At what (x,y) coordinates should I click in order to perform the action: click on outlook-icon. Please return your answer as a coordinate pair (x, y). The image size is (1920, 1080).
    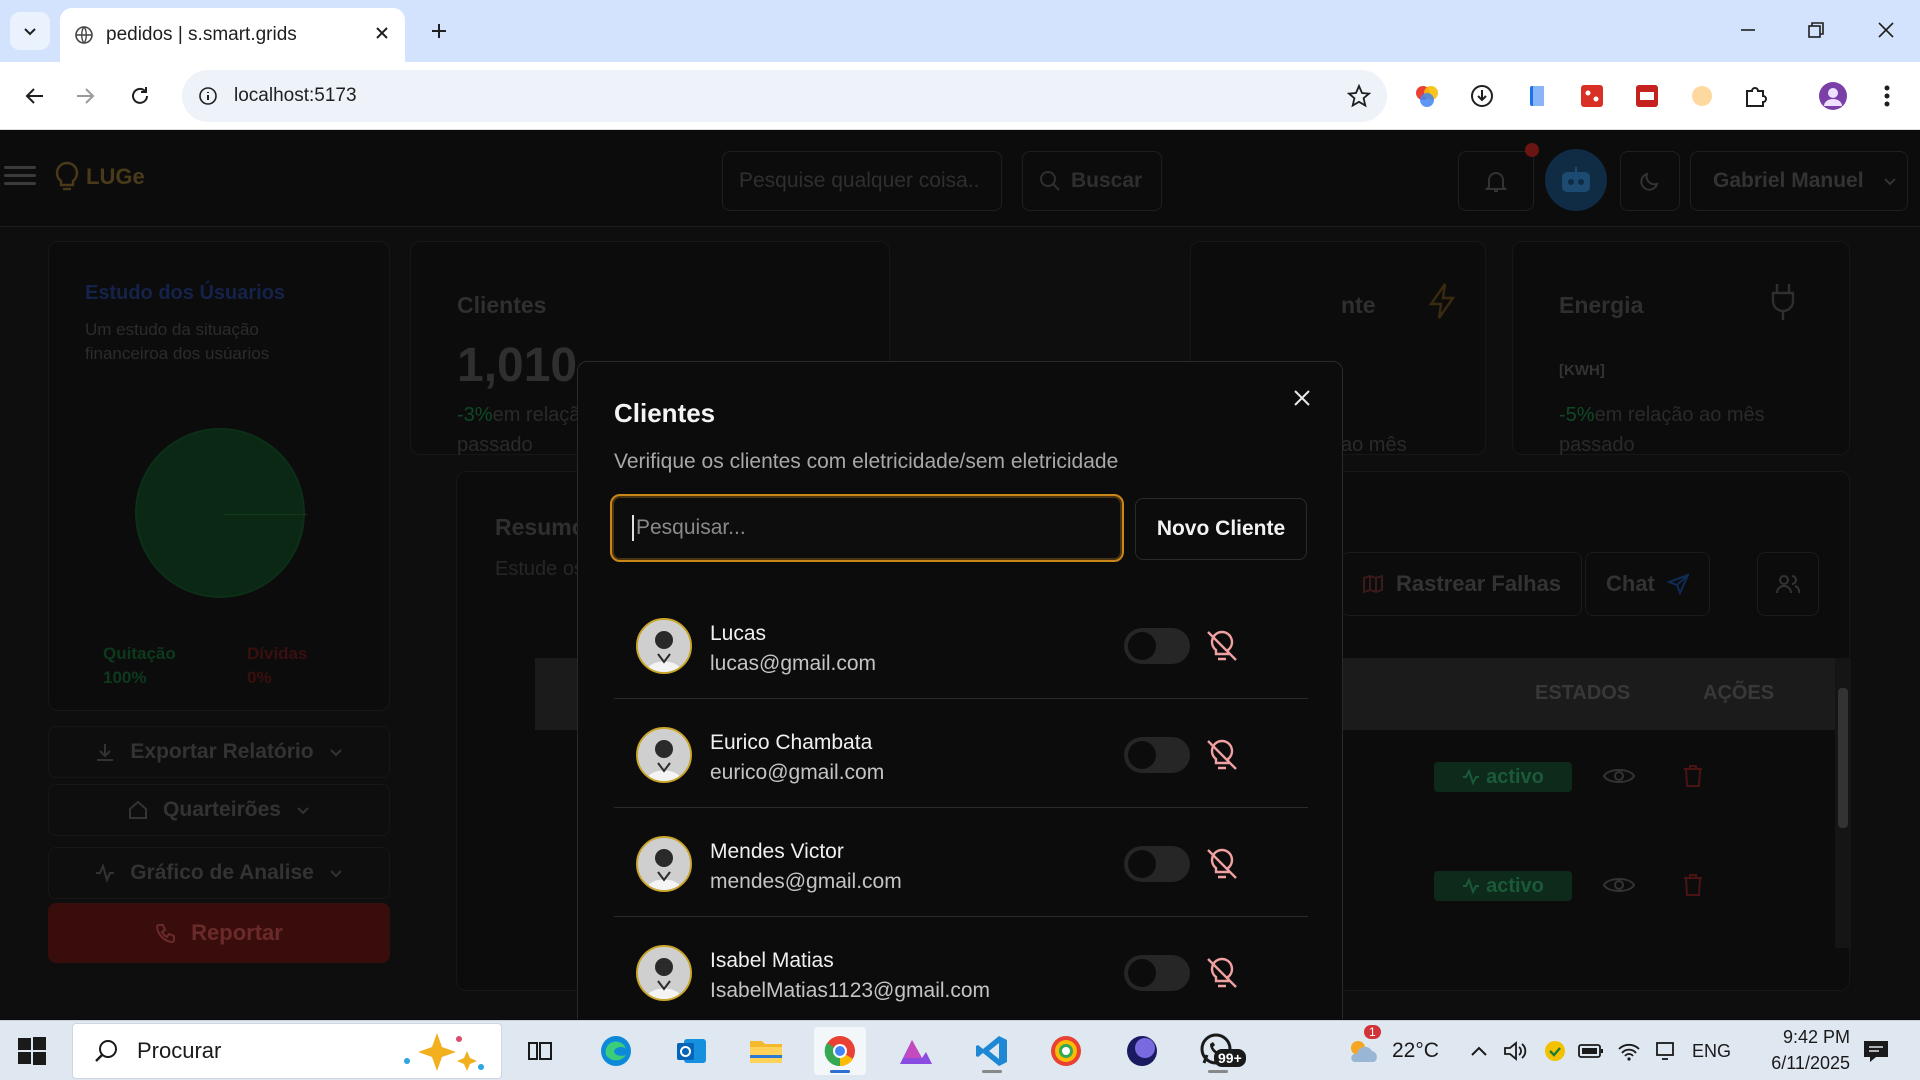
    Looking at the image, I should click on (692, 1051).